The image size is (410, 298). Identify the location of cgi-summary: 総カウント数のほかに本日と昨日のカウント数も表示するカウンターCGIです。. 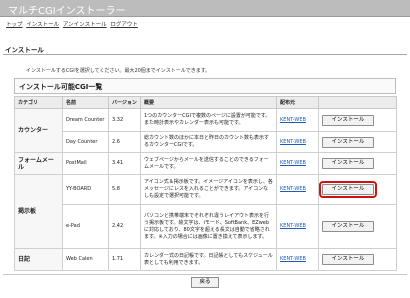
(208, 142).